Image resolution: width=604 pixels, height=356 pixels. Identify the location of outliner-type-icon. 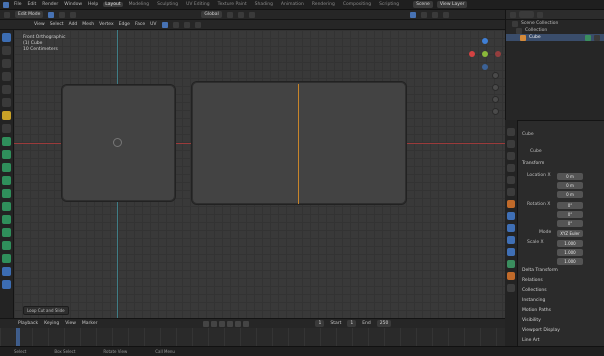
(513, 14).